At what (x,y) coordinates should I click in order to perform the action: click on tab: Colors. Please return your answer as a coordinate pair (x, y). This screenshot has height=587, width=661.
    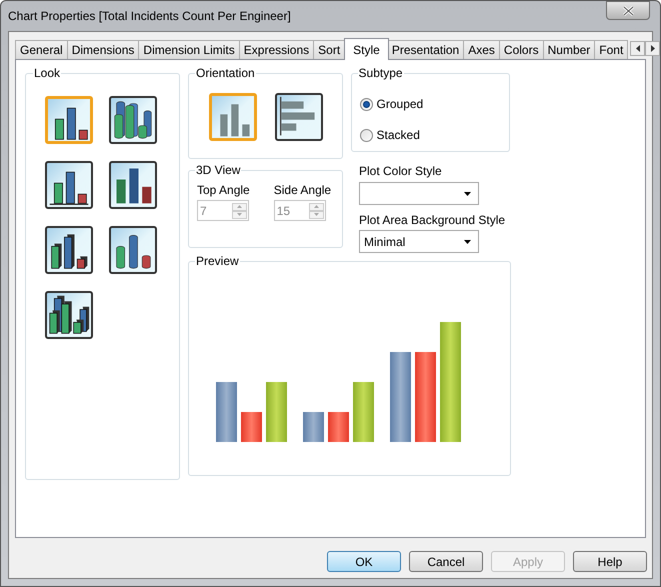
    Looking at the image, I should click on (521, 49).